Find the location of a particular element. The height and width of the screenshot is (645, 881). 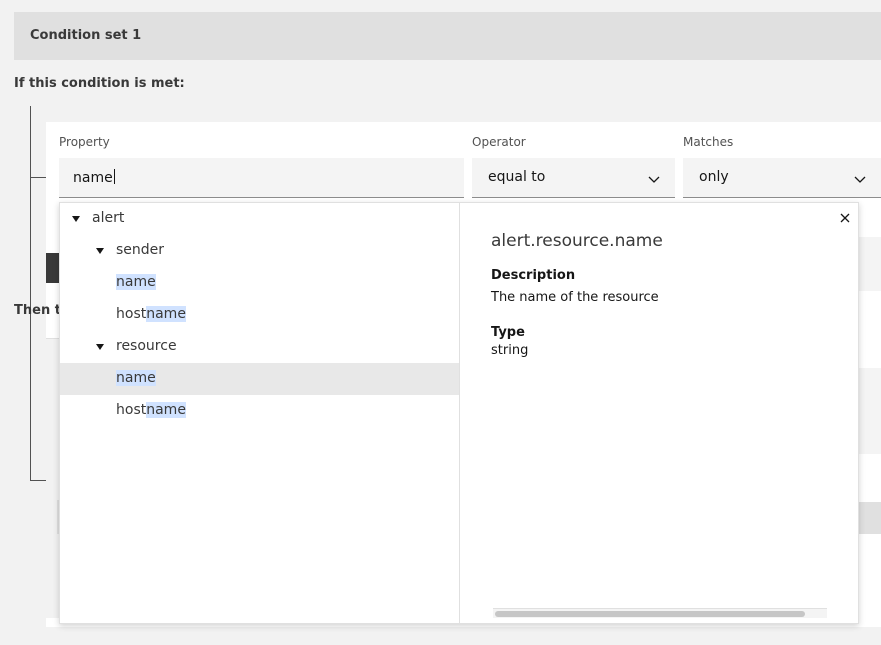

tree-leaf-sender-hostname: hostname is located at coordinates (259, 315).